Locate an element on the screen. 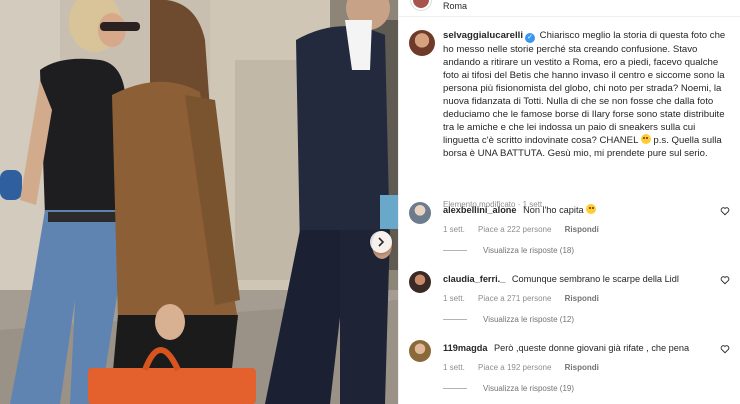  view-replies-button: Visualizza le risposte (12) is located at coordinates (508, 319).